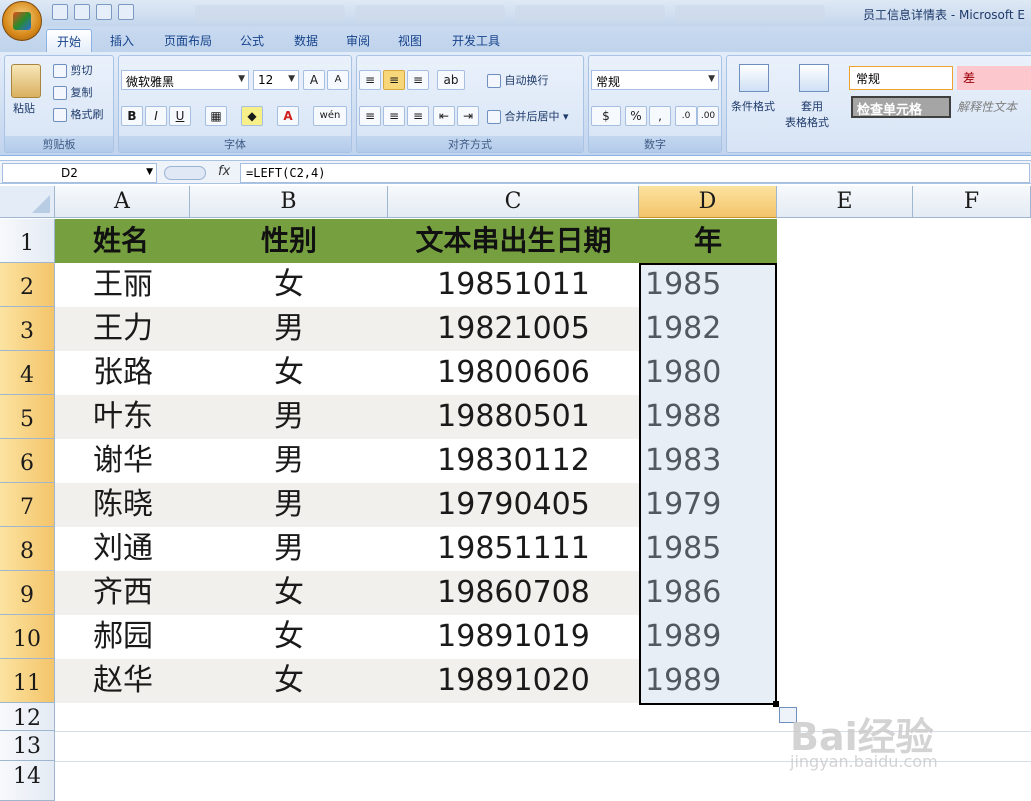  What do you see at coordinates (27, 285) in the screenshot?
I see `row-header-2: 2` at bounding box center [27, 285].